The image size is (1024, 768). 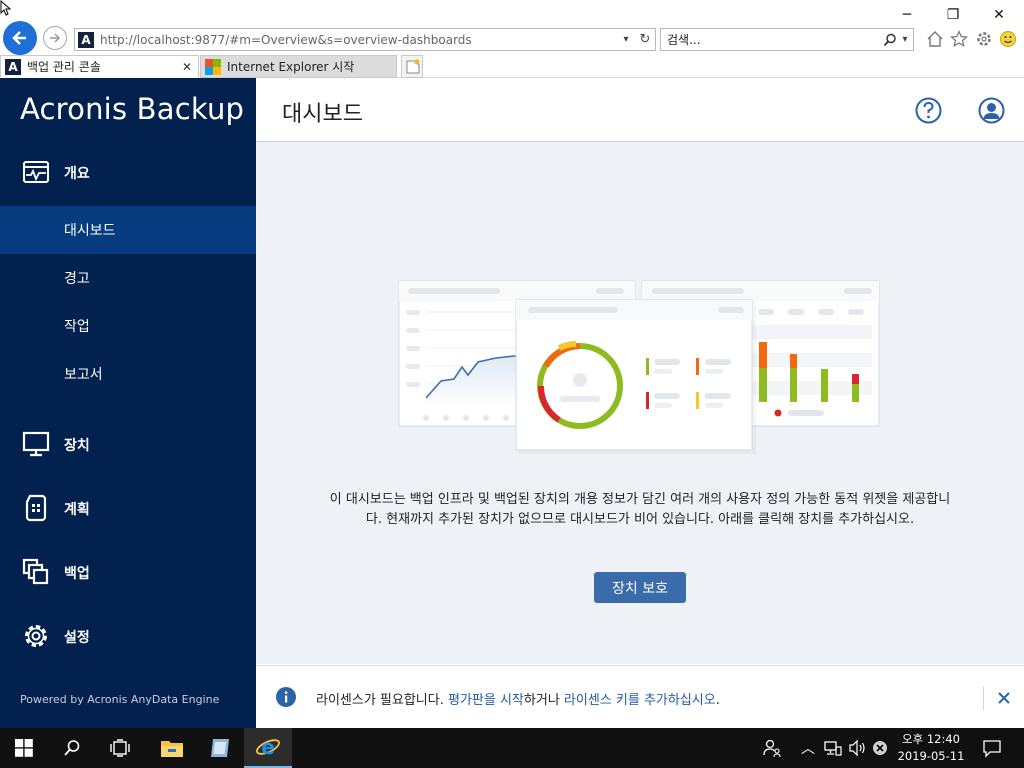 What do you see at coordinates (905, 39) in the screenshot?
I see `search-dropdown-icon: ▾` at bounding box center [905, 39].